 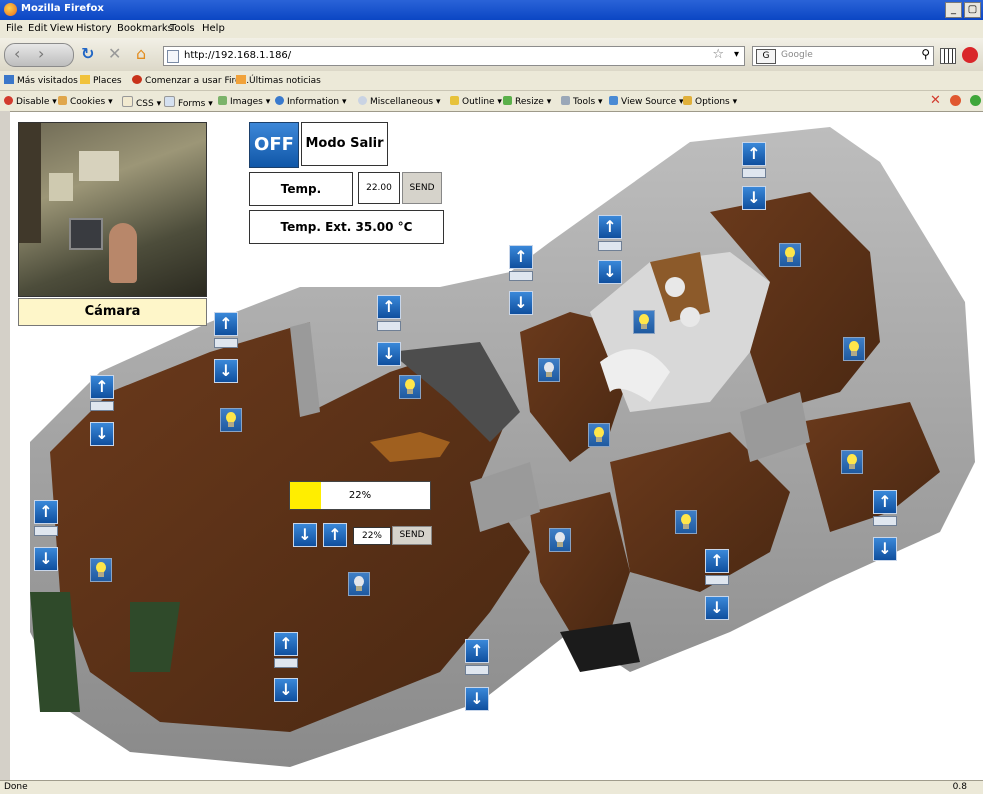 What do you see at coordinates (412, 535) in the screenshot?
I see `dimmer-send-button: SEND` at bounding box center [412, 535].